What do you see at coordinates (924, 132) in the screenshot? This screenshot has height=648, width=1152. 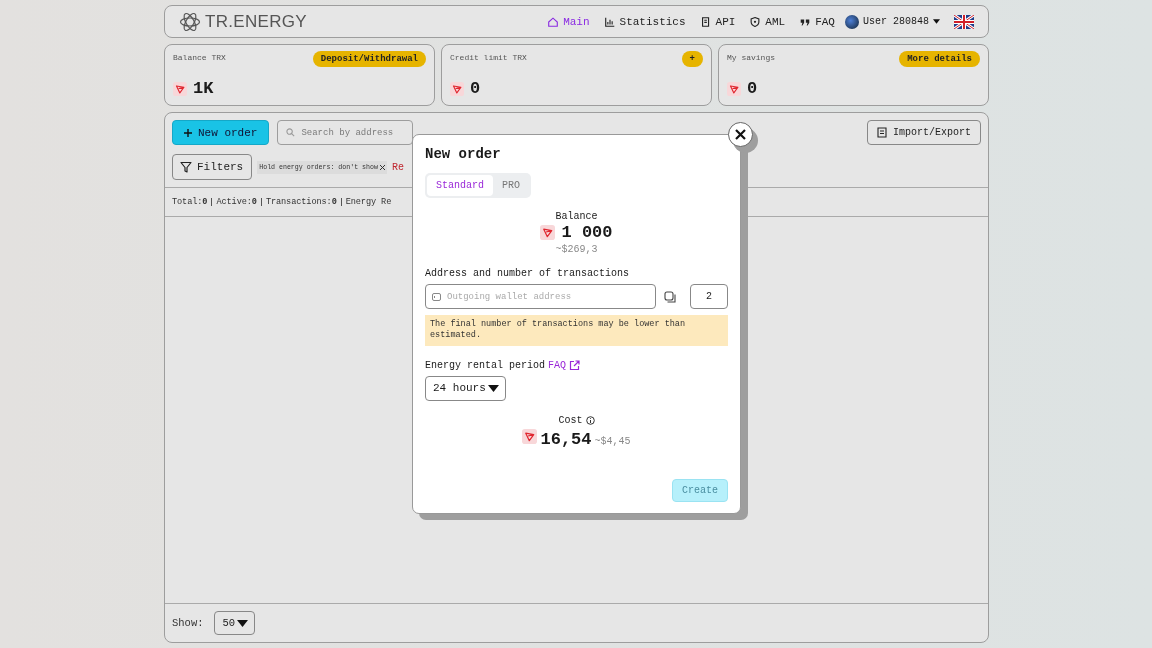 I see `import-export-button: Import/Export` at bounding box center [924, 132].